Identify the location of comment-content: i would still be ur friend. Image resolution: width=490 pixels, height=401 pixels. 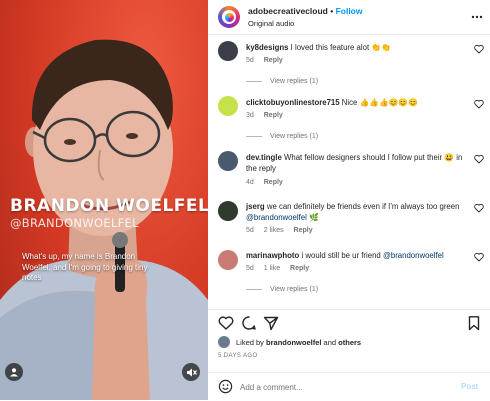
(341, 255).